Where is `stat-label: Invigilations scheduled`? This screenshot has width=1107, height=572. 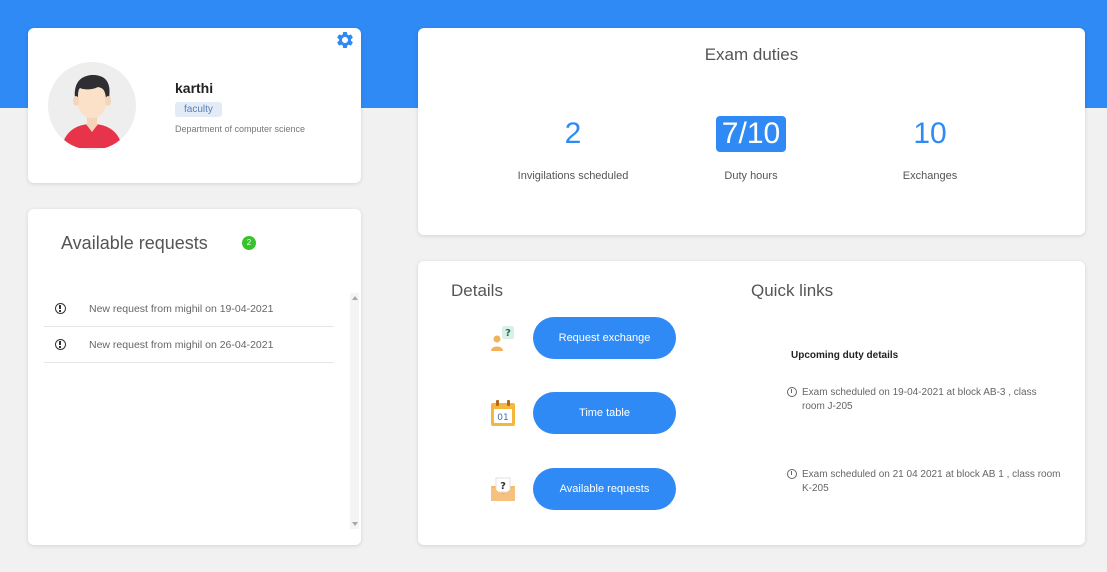
stat-label: Invigilations scheduled is located at coordinates (573, 176).